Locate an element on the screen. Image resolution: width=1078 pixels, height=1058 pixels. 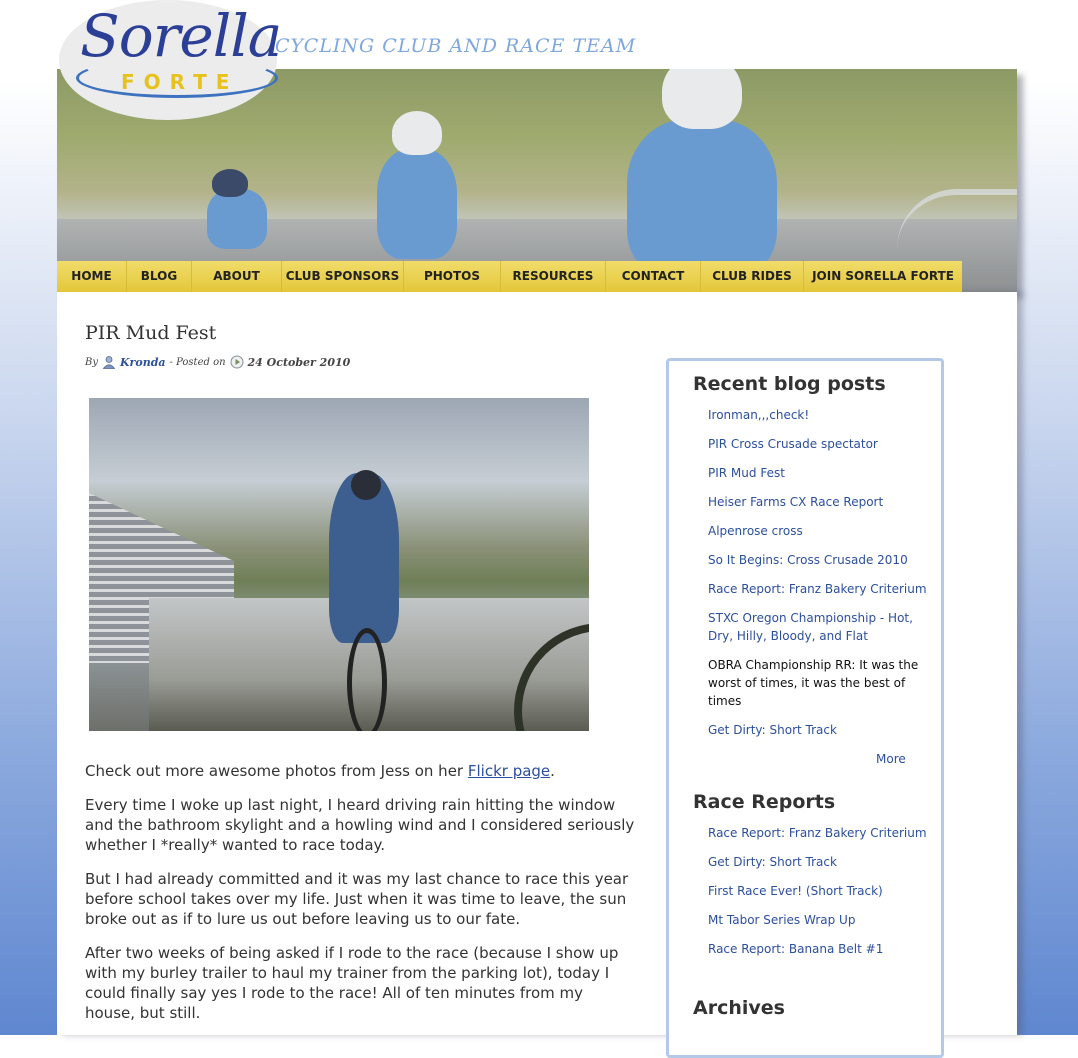
nav-club-rides: CLUB RIDES is located at coordinates (752, 276).